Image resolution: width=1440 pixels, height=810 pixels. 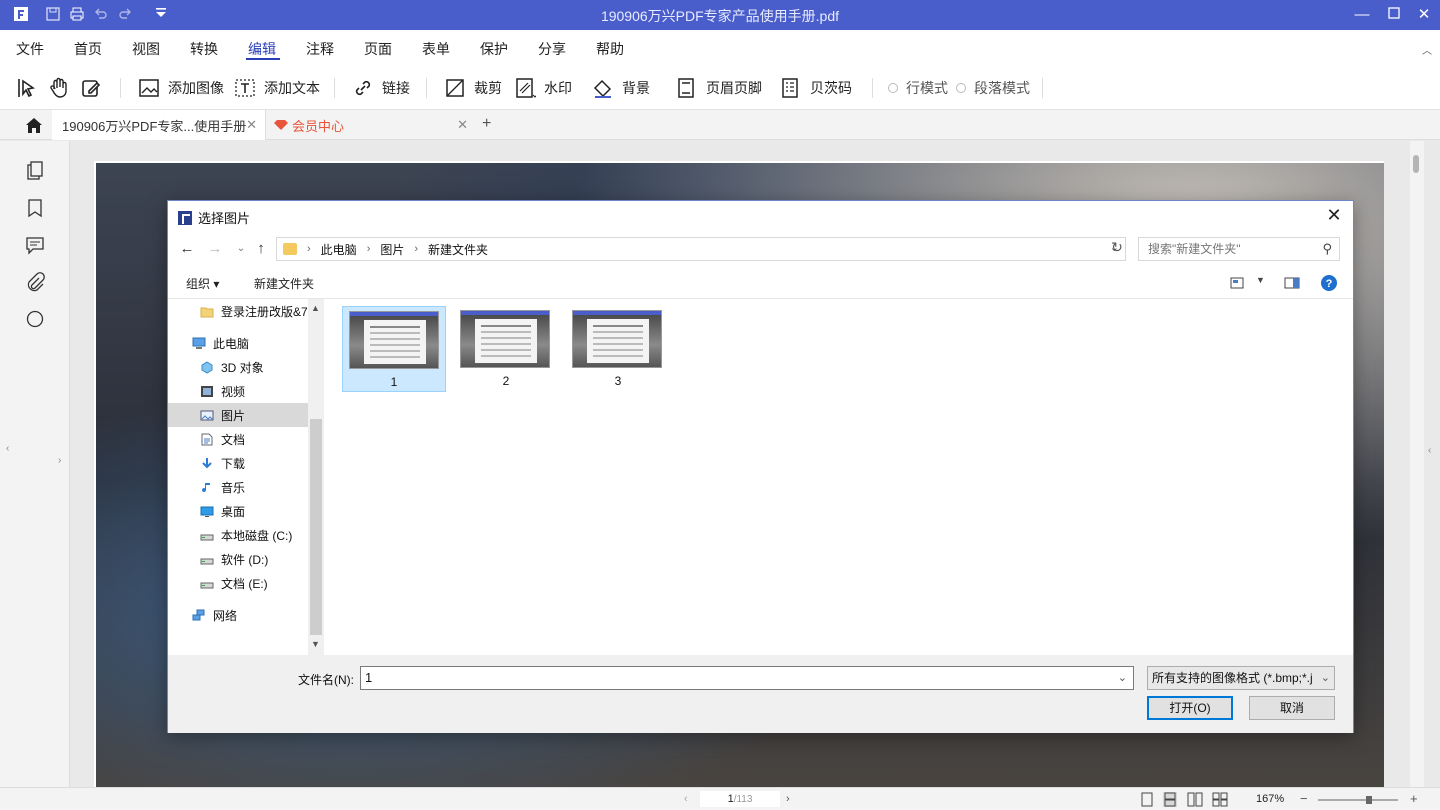 What do you see at coordinates (1237, 283) in the screenshot?
I see `view-options-icon` at bounding box center [1237, 283].